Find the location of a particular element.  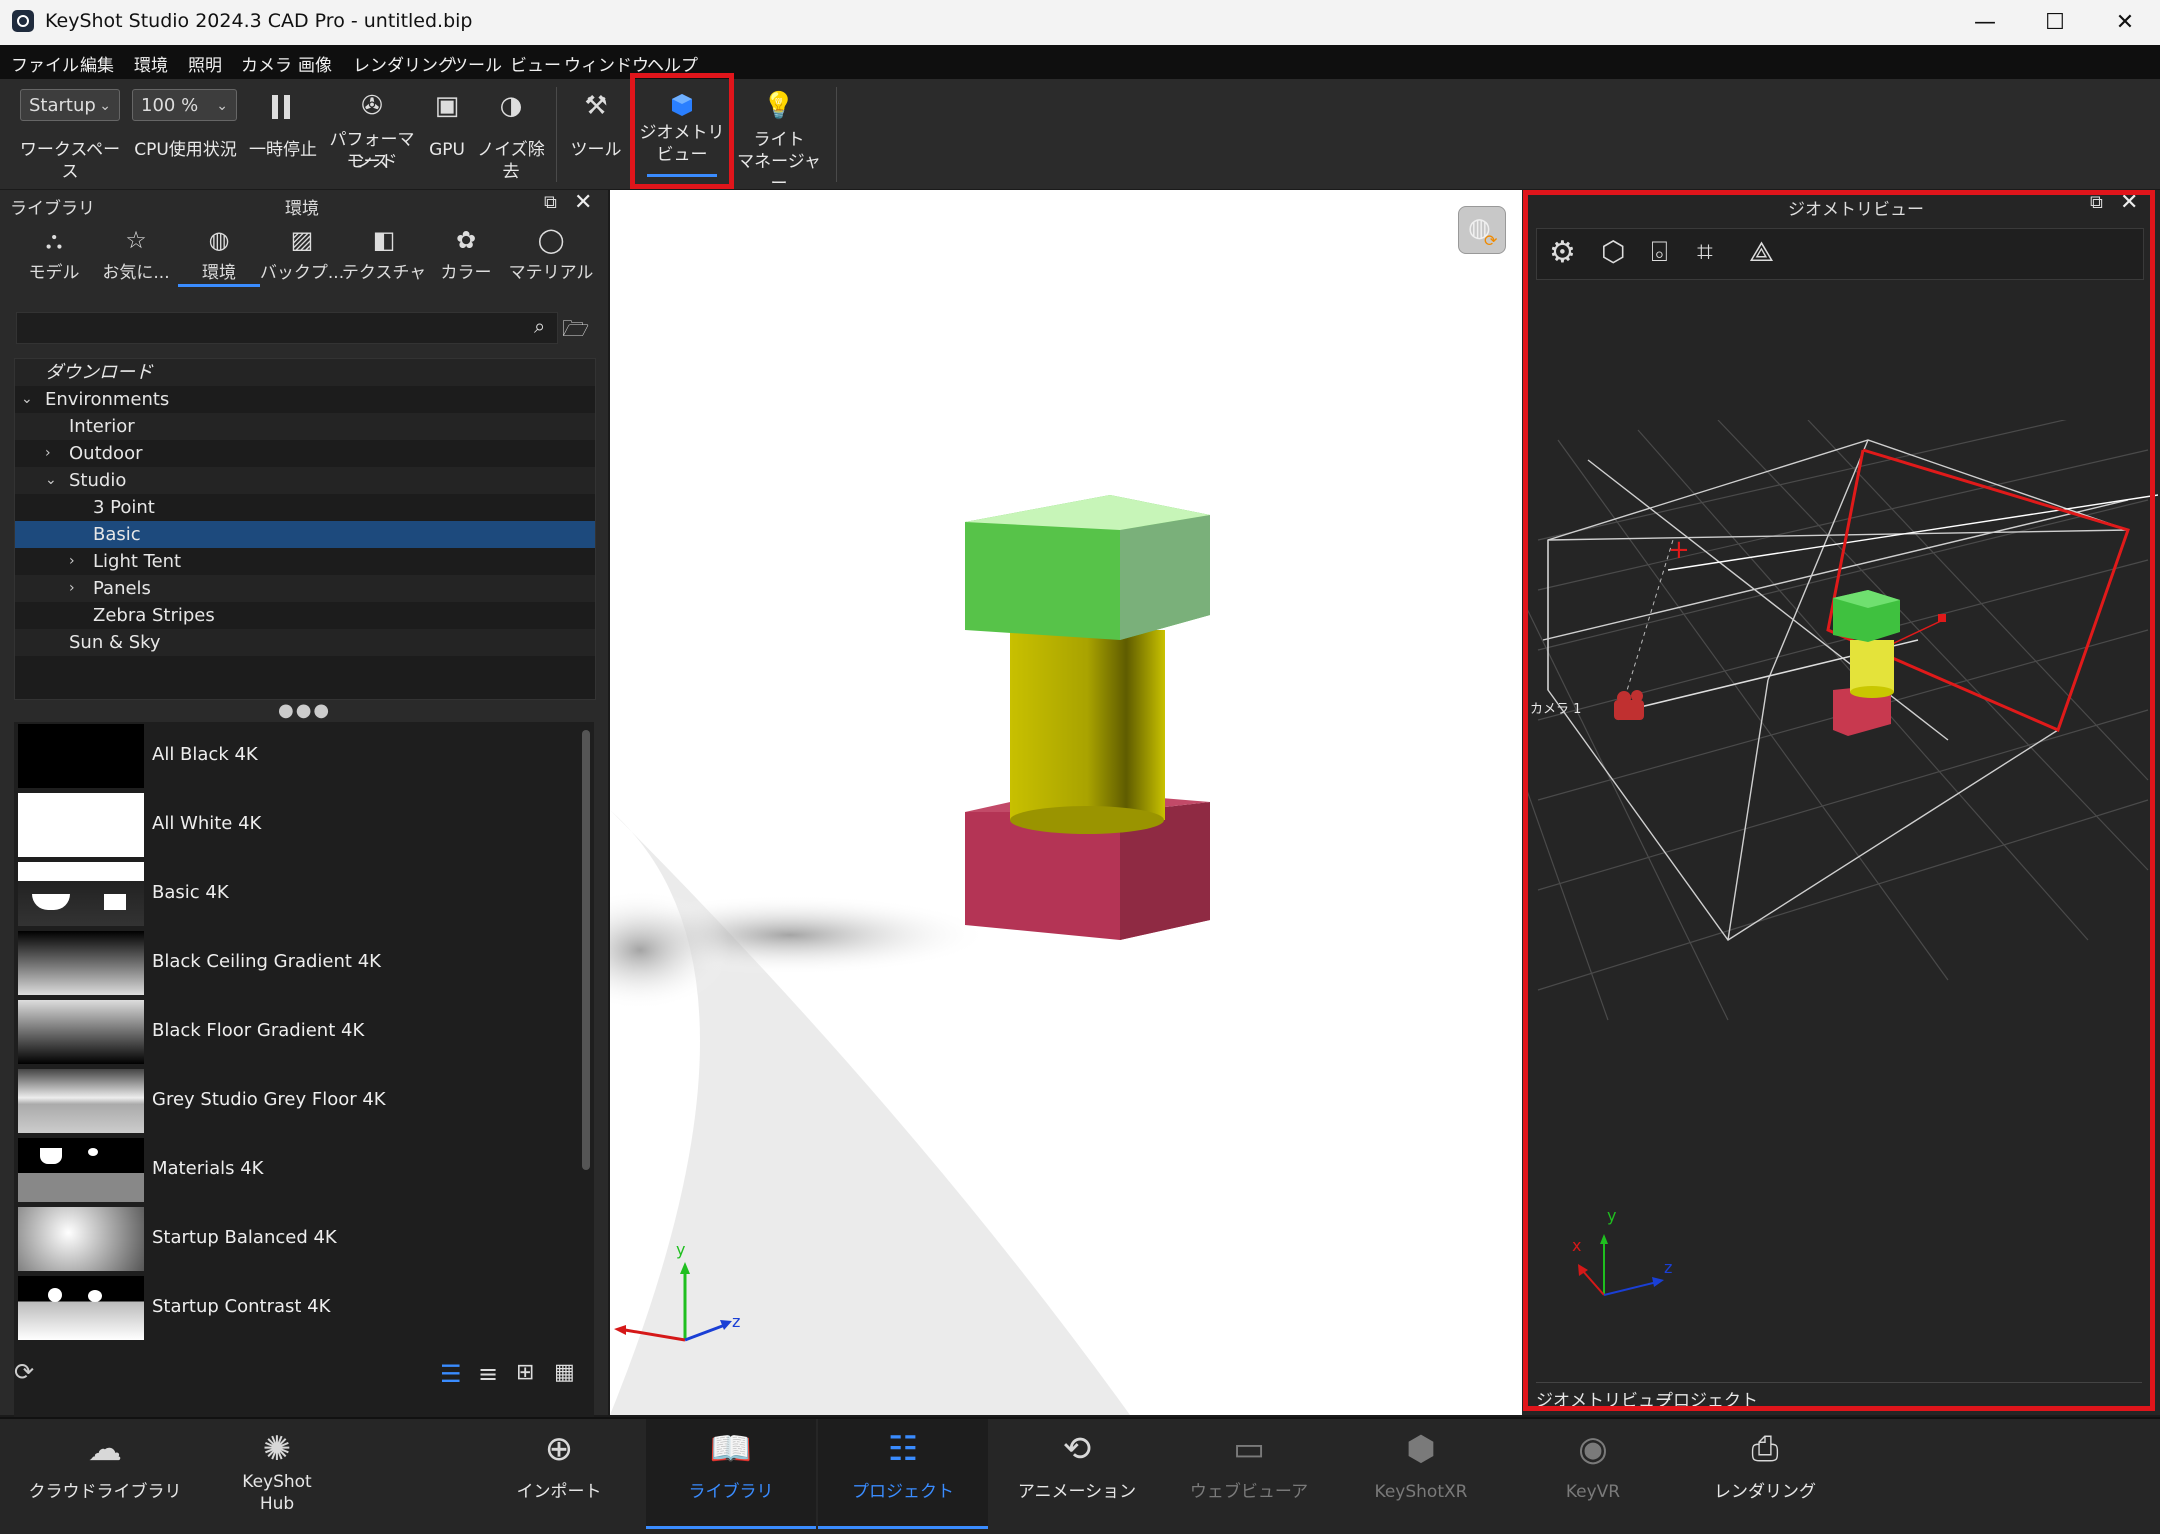

list-item: Black Ceiling Gradient 4K is located at coordinates (304, 962).